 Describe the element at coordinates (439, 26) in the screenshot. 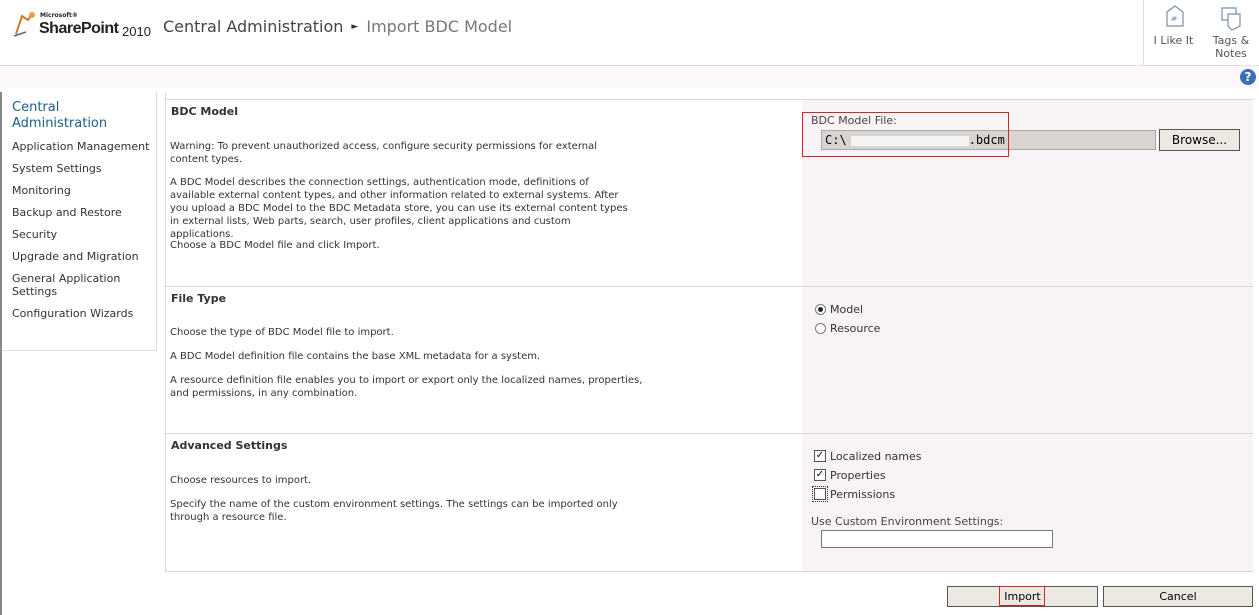

I see `breadcrumb-current-page: Import BDC Model` at that location.